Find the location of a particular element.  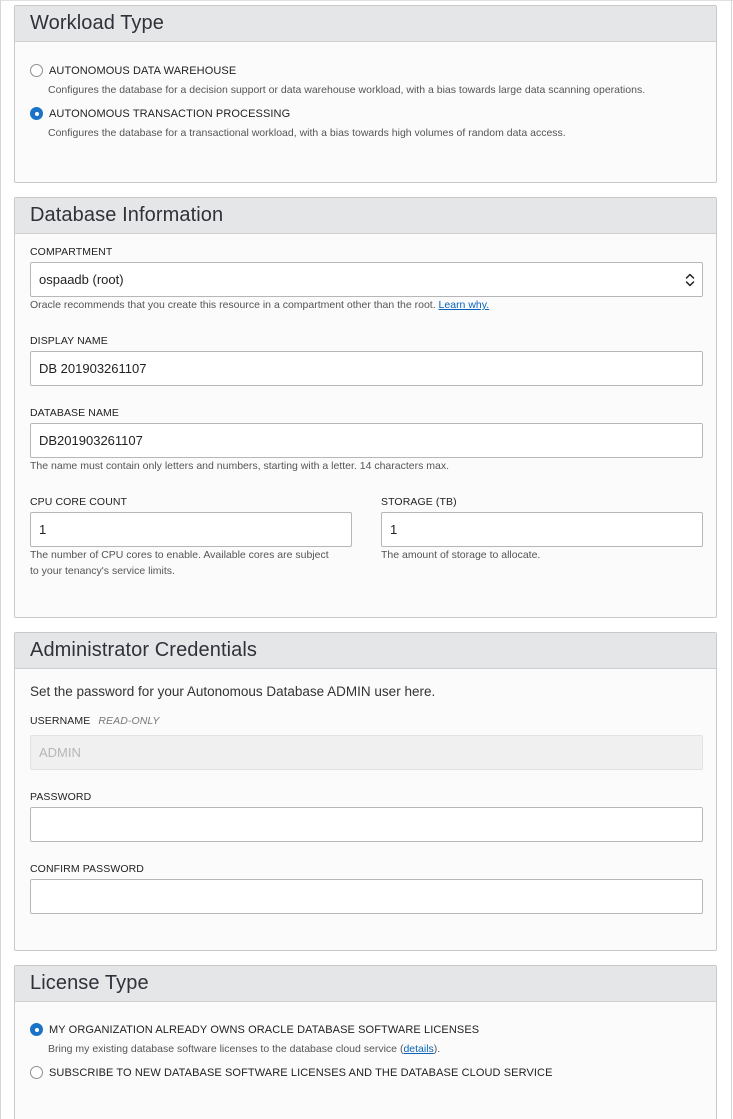

radio-autonomous-transaction-processing: AUTONOMOUS TRANSACTION PROCESSING is located at coordinates (160, 113).